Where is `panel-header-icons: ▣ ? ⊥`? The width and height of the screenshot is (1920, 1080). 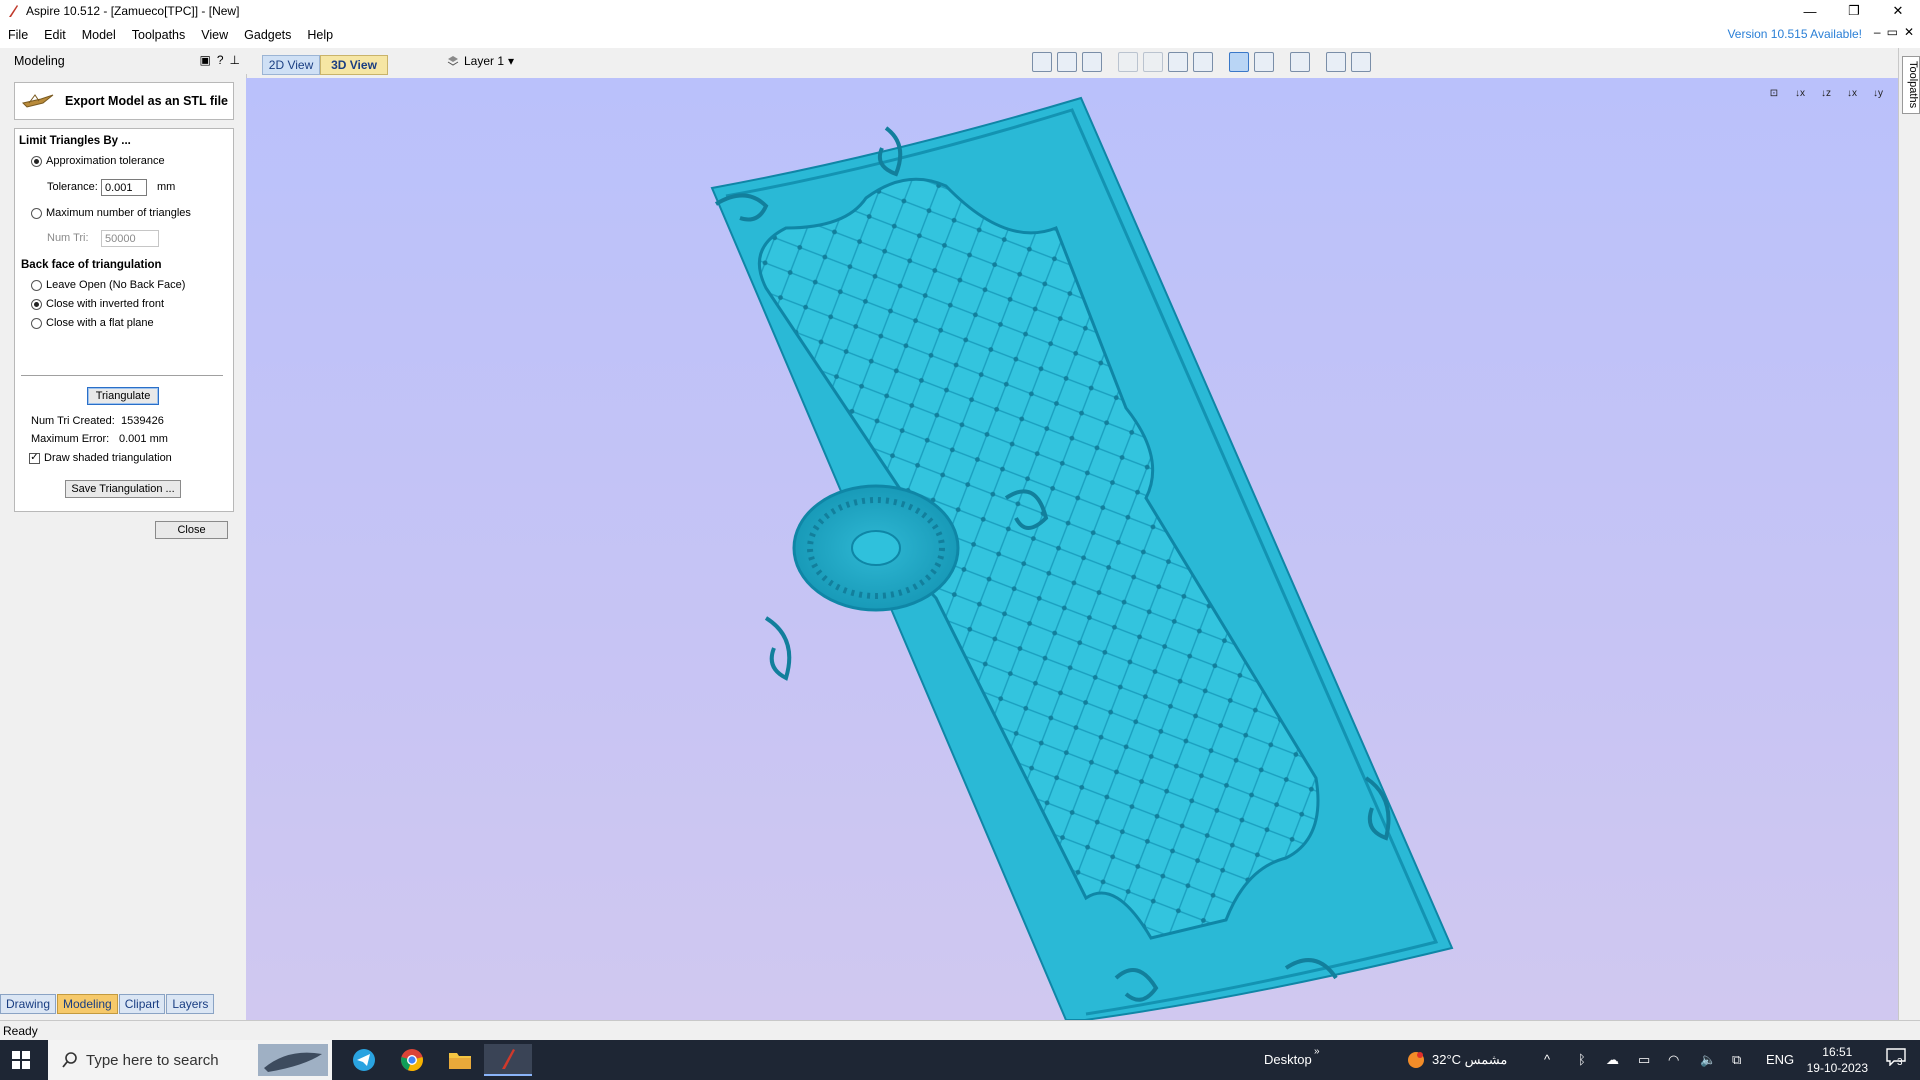
panel-header-icons: ▣ ? ⊥ is located at coordinates (220, 60).